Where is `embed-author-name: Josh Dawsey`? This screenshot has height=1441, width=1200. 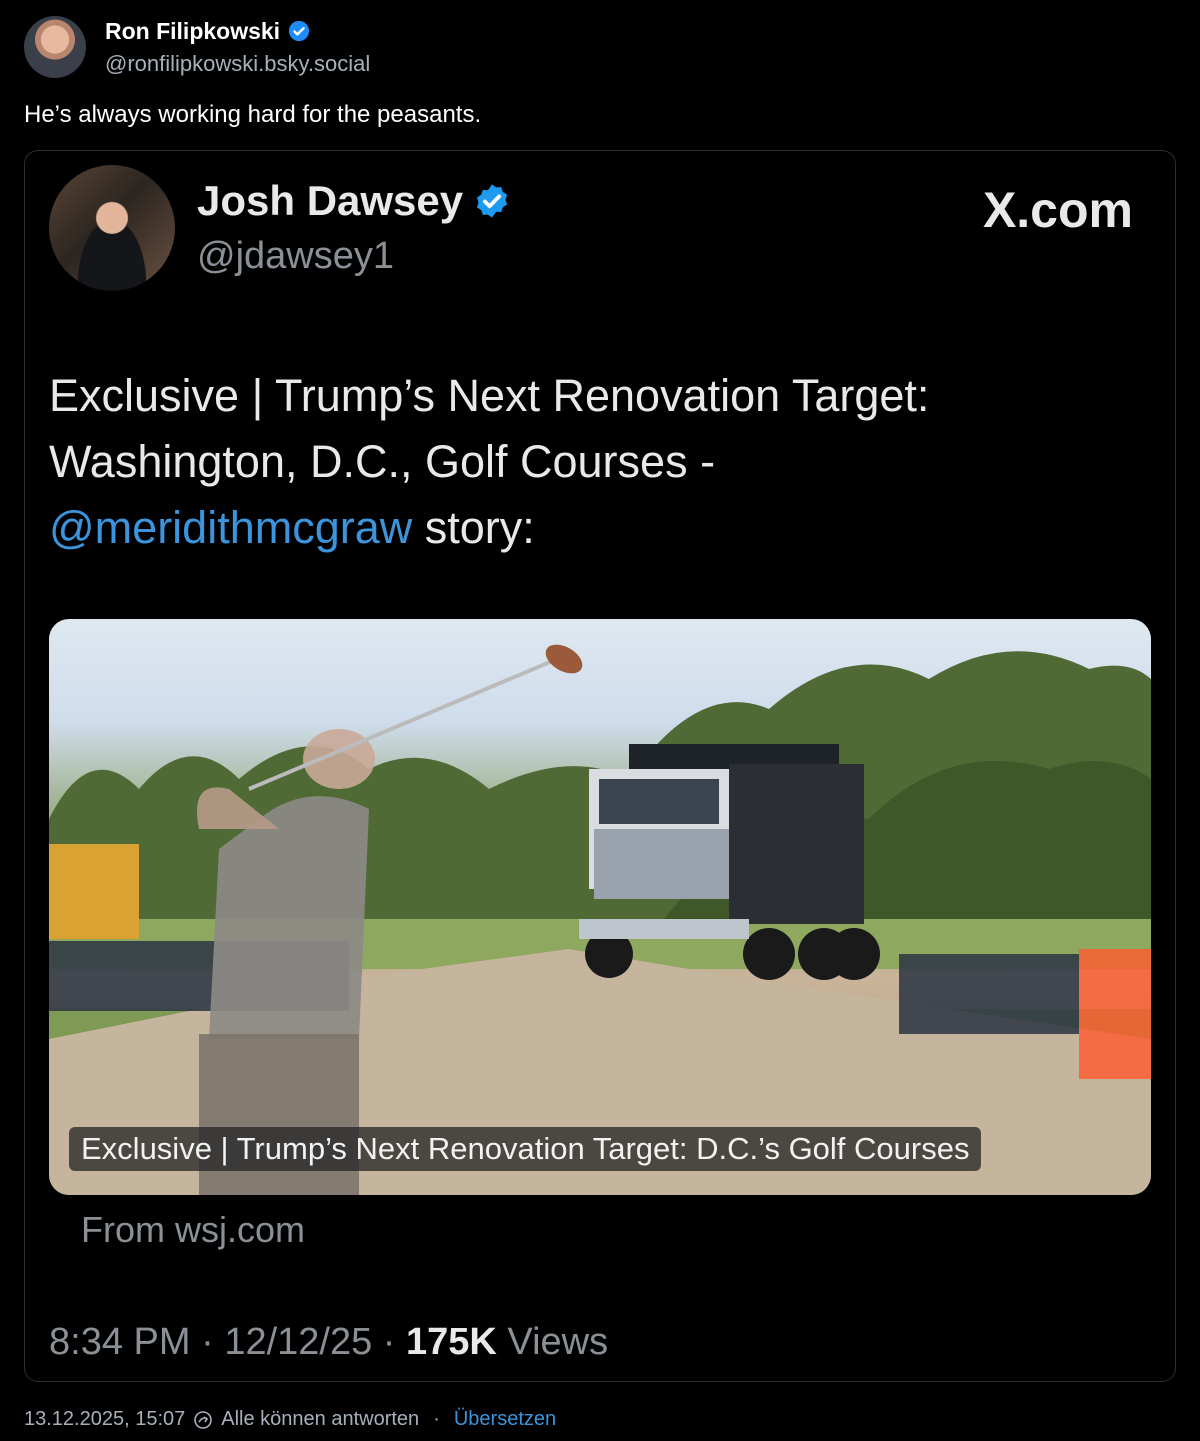 embed-author-name: Josh Dawsey is located at coordinates (330, 200).